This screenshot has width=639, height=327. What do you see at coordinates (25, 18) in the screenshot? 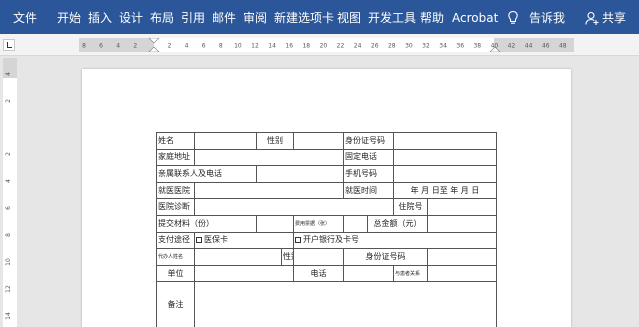
I see `tab-file: 文件` at bounding box center [25, 18].